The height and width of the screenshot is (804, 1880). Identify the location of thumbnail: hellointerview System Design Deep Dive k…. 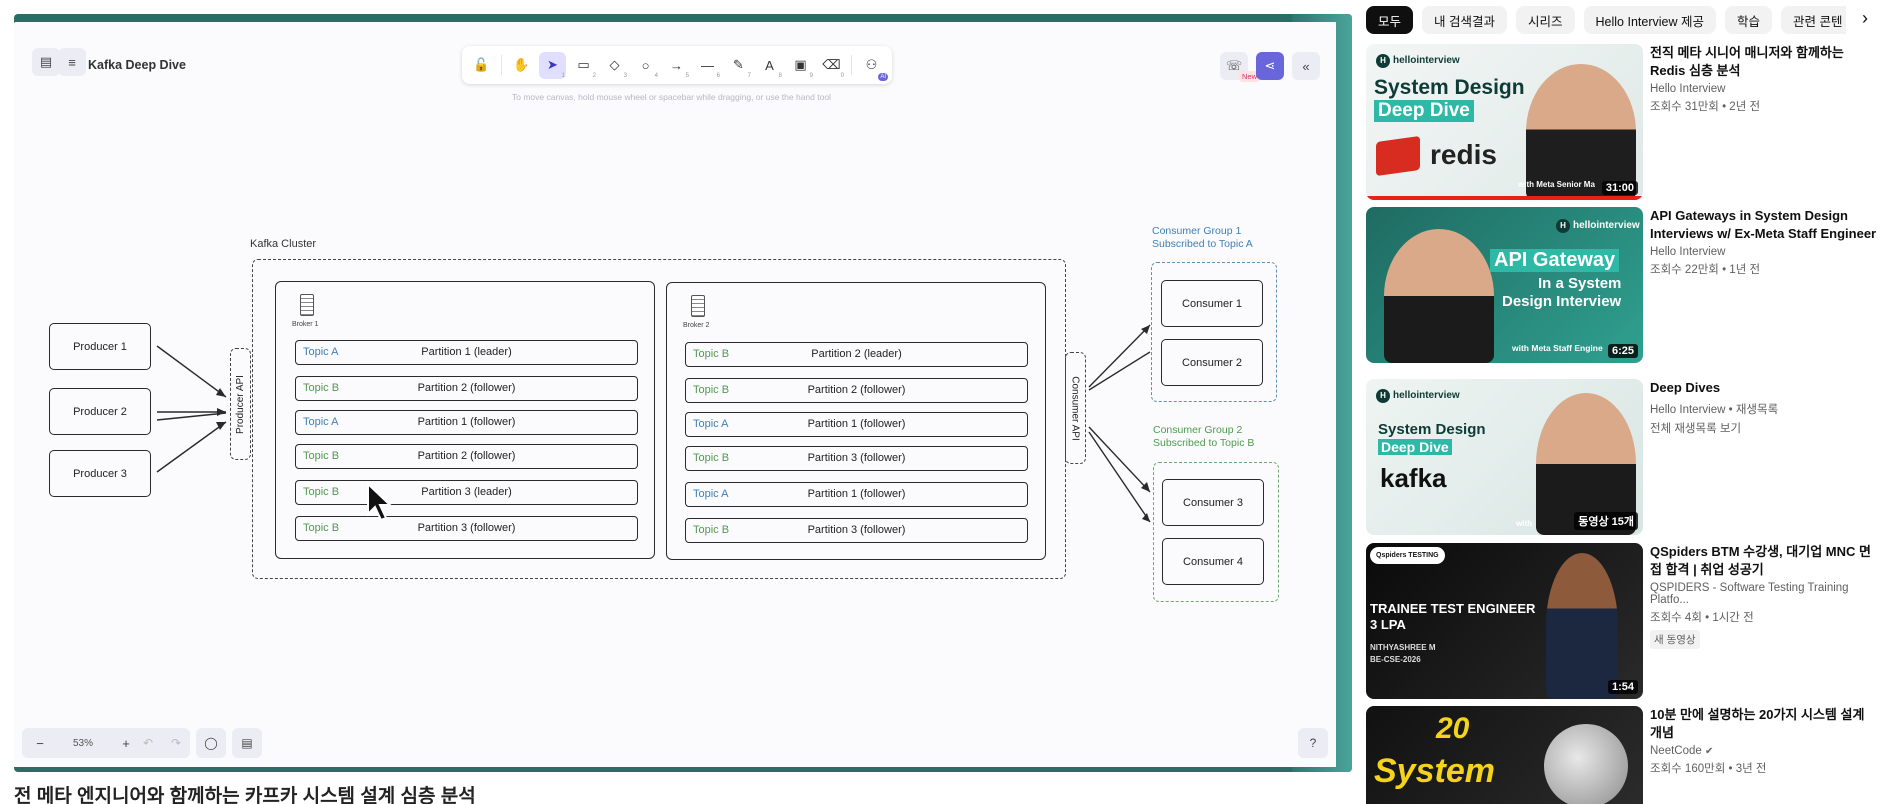
(1504, 457).